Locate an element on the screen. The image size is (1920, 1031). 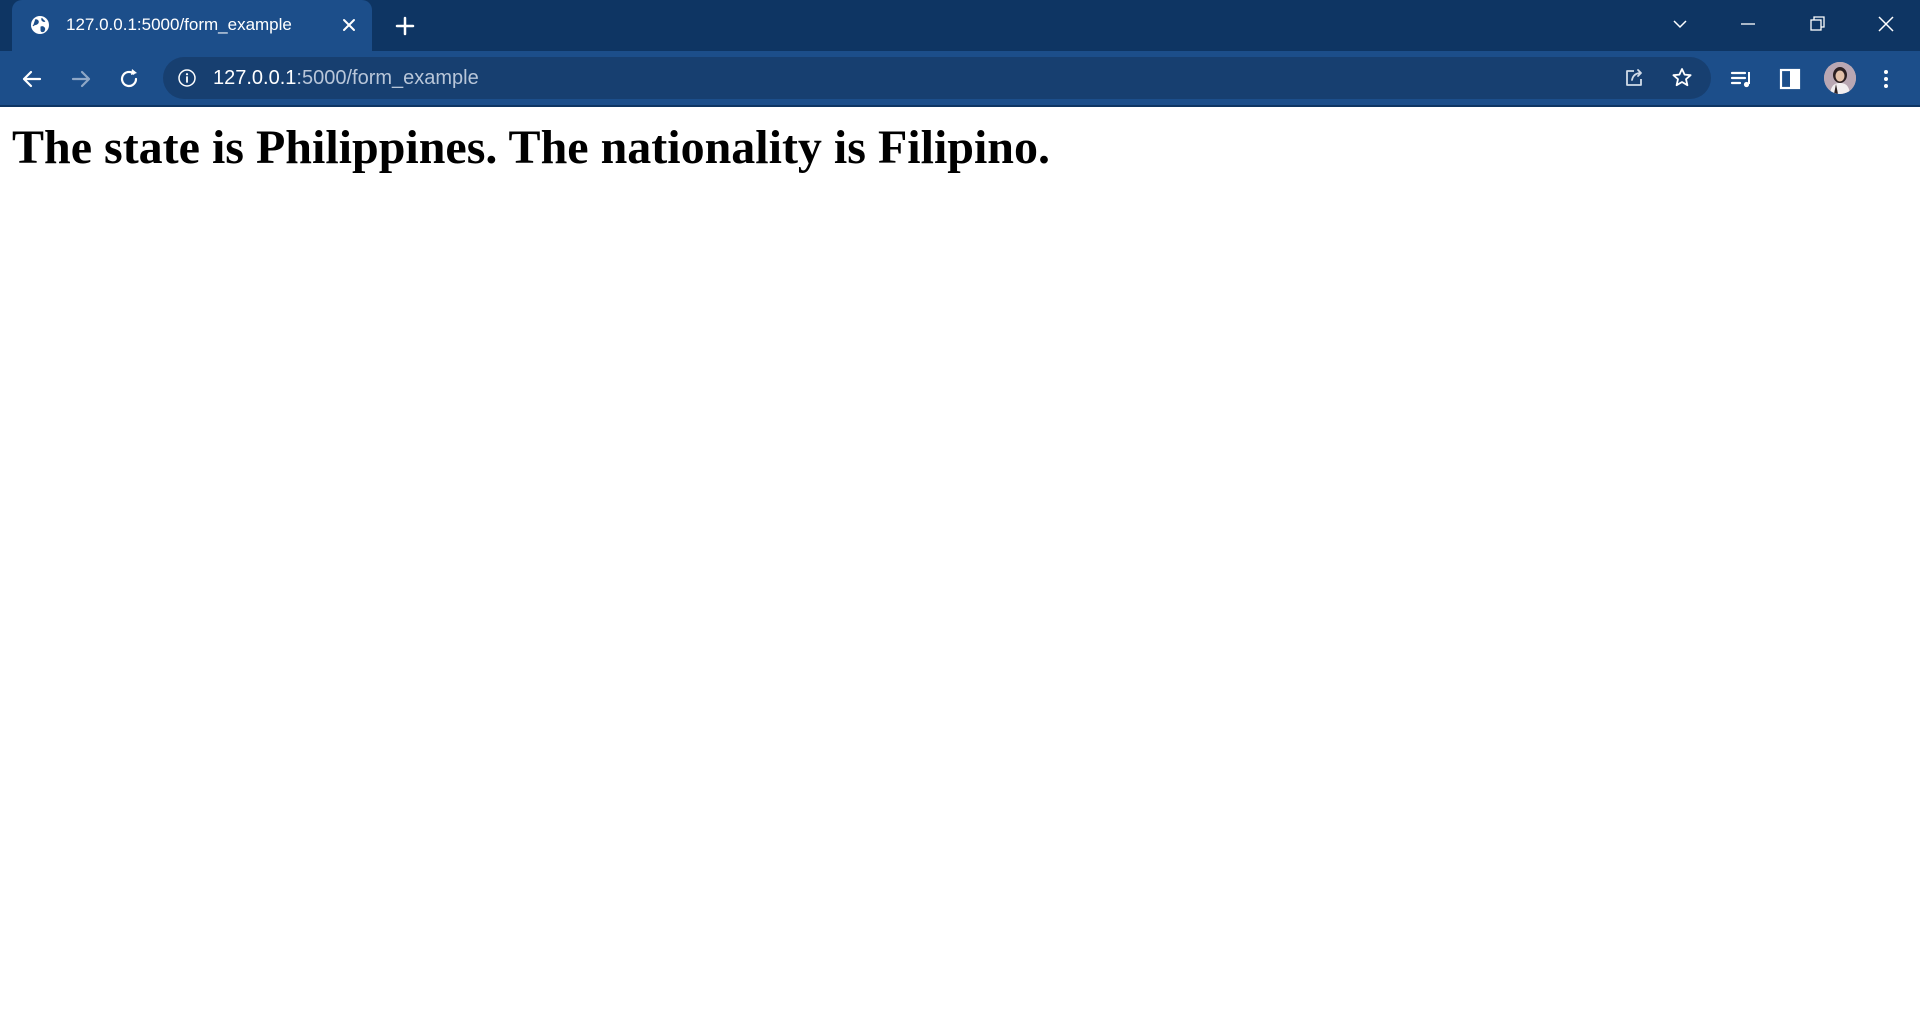
toolbar: 127.0.0.1:5000/form_example is located at coordinates (960, 78).